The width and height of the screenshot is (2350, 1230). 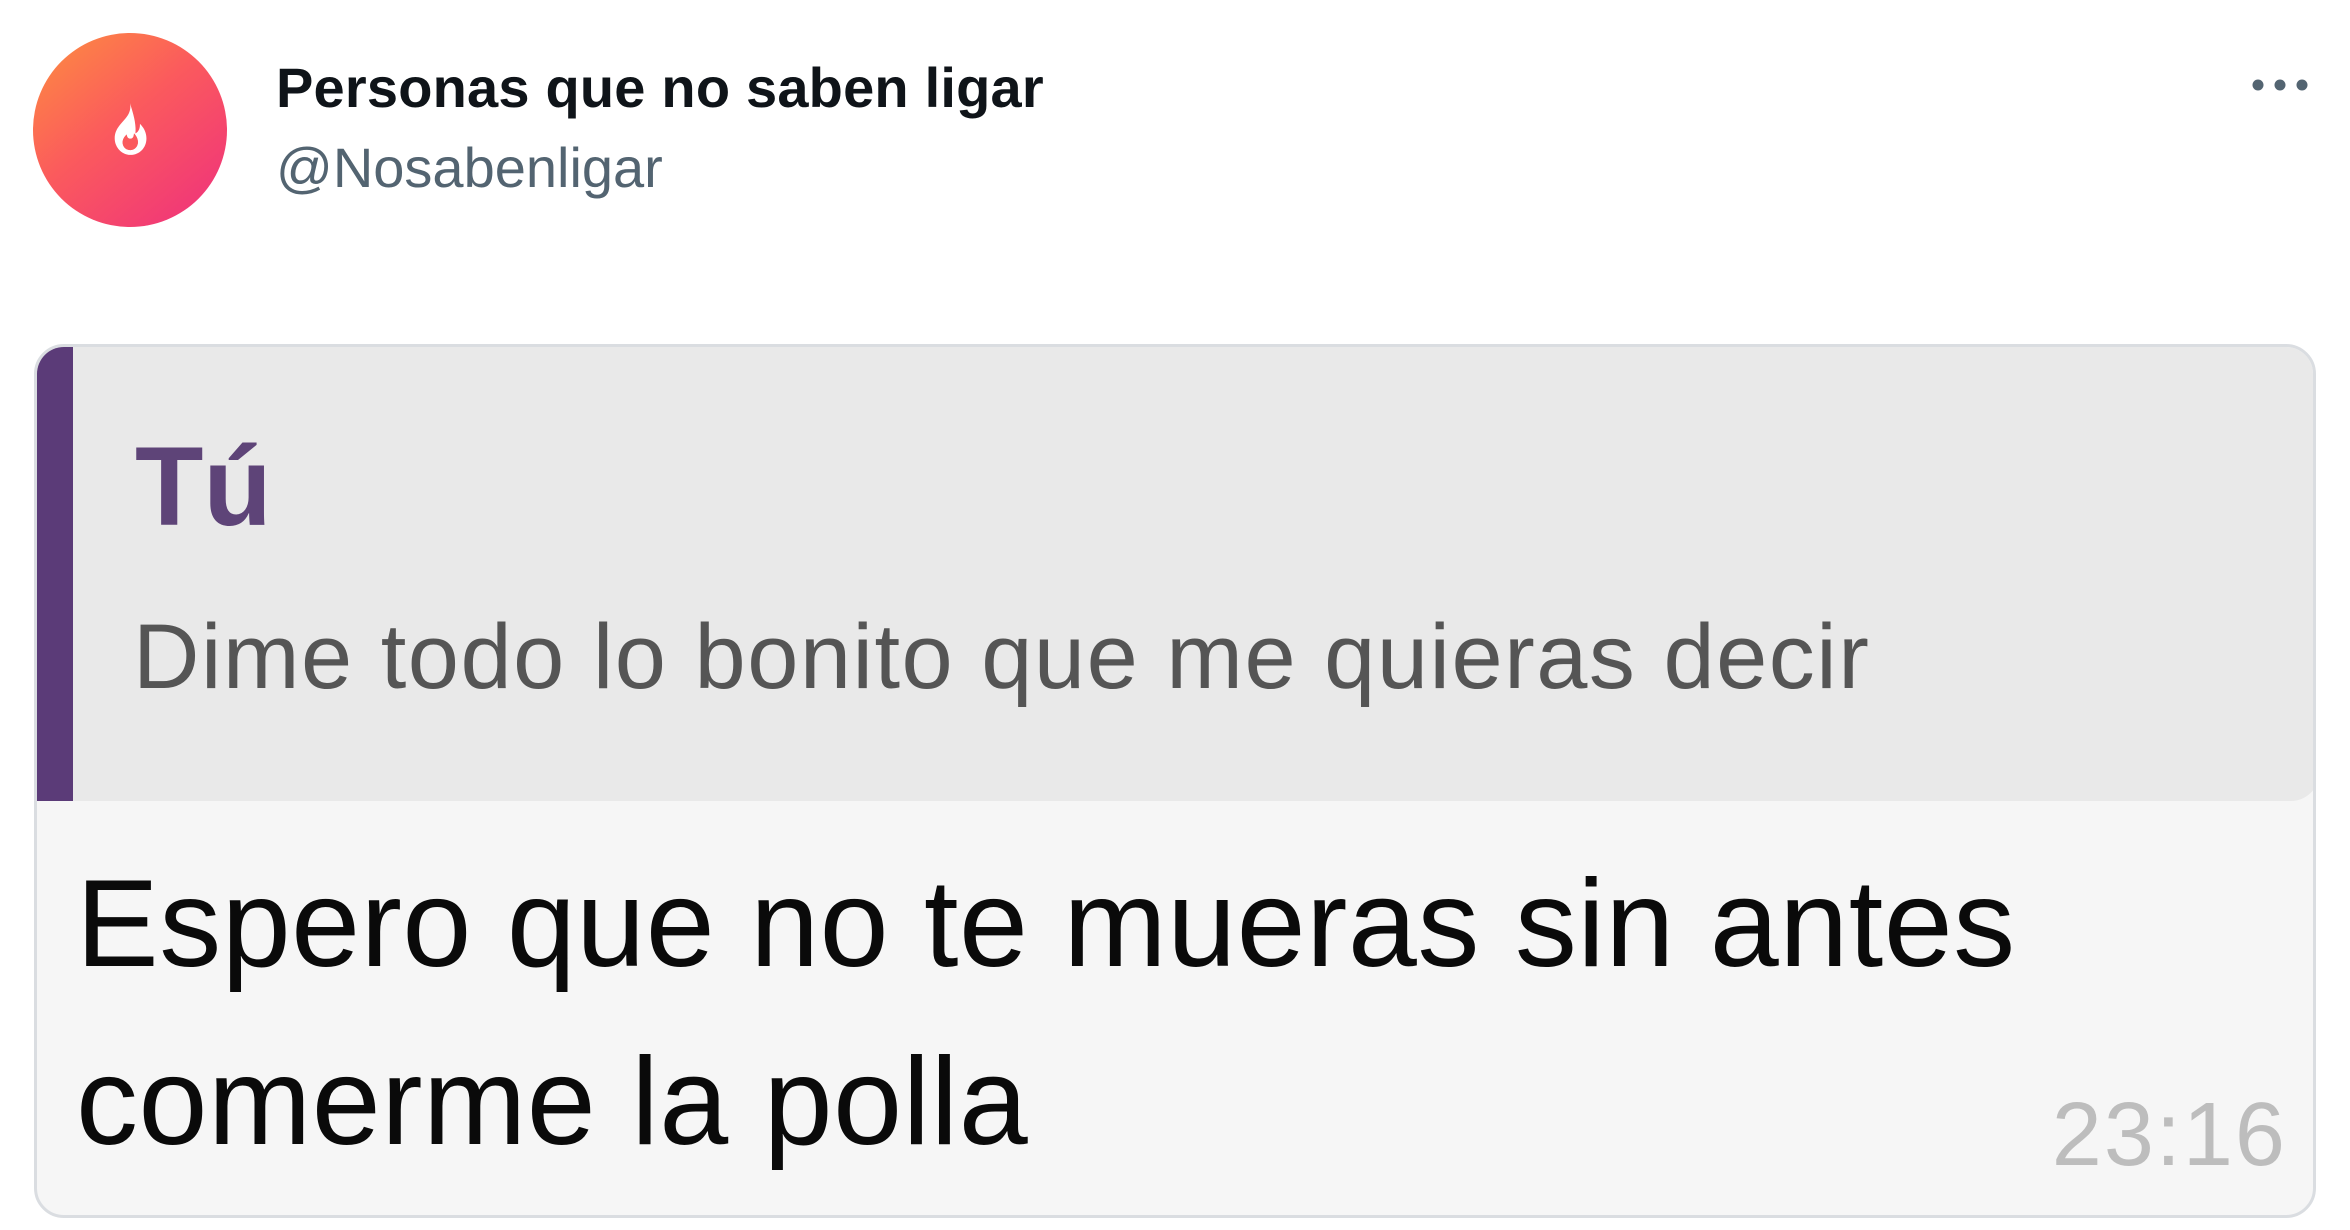 I want to click on quoted-text: Dime todo lo bonito que me quieras decir, so click(x=1002, y=657).